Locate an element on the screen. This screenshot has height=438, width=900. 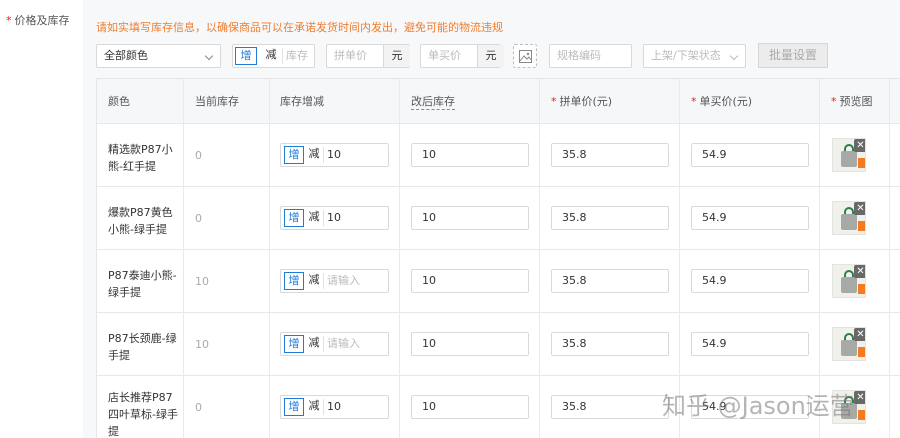
table-row: 爆款P87黄色小熊-绿手提 0 增减 10 10 35.8 54.9 ✕ is located at coordinates (498, 218).